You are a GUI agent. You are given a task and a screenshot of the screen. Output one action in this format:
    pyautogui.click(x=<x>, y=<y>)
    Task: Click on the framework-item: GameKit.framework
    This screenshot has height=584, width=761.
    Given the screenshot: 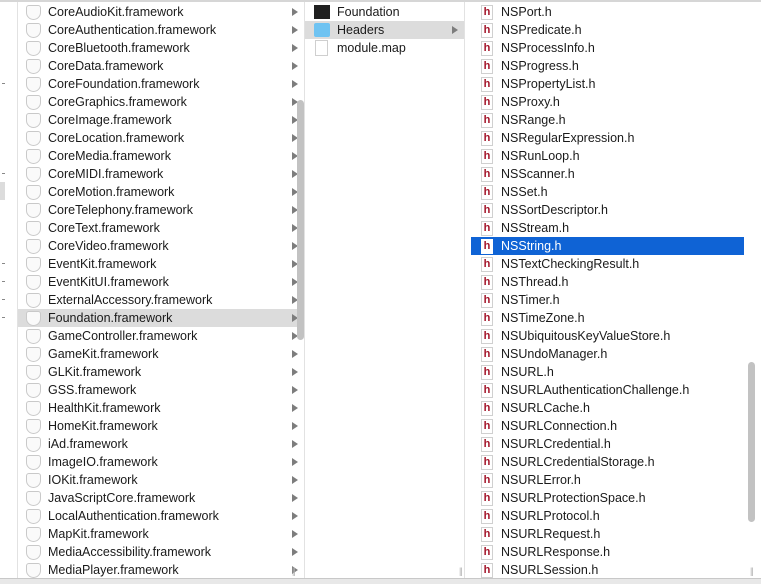 What is the action you would take?
    pyautogui.click(x=161, y=354)
    